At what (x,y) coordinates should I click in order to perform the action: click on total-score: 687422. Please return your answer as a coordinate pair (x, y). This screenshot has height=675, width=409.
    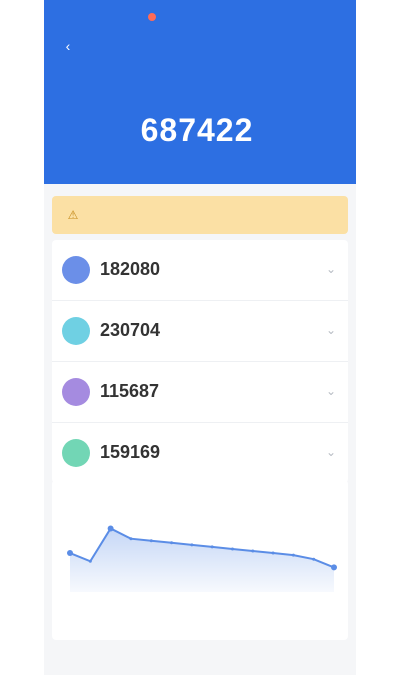
    Looking at the image, I should click on (200, 130).